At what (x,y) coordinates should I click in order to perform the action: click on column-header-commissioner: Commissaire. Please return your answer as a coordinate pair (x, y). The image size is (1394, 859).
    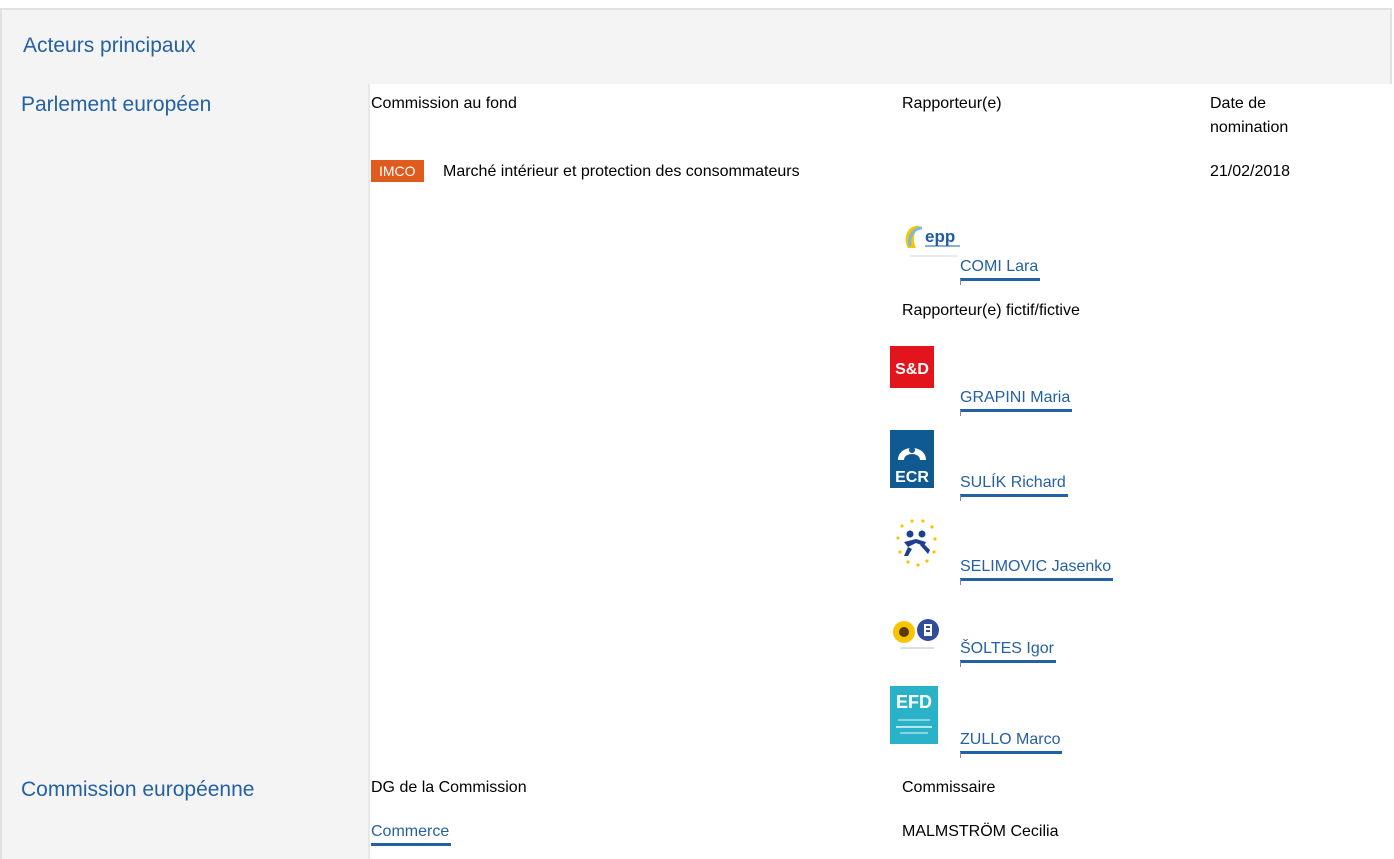
    Looking at the image, I should click on (949, 787).